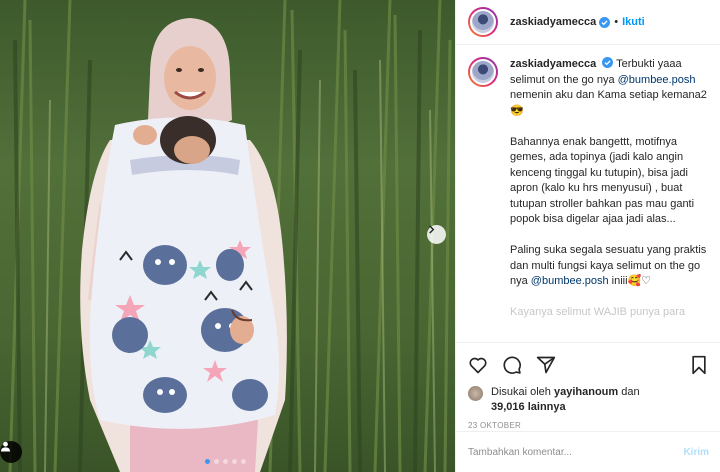 The image size is (720, 472). Describe the element at coordinates (629, 392) in the screenshot. I see `likes-mid: dan` at that location.